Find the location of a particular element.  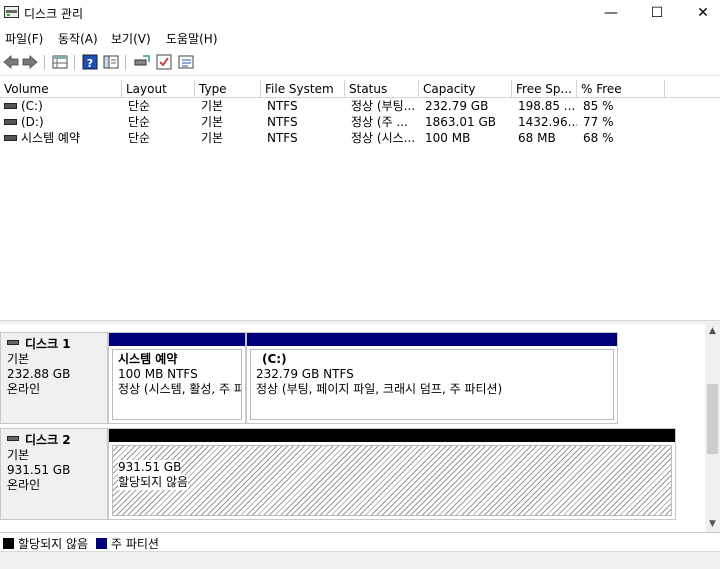

column-header-layout: Layout is located at coordinates (158, 89).